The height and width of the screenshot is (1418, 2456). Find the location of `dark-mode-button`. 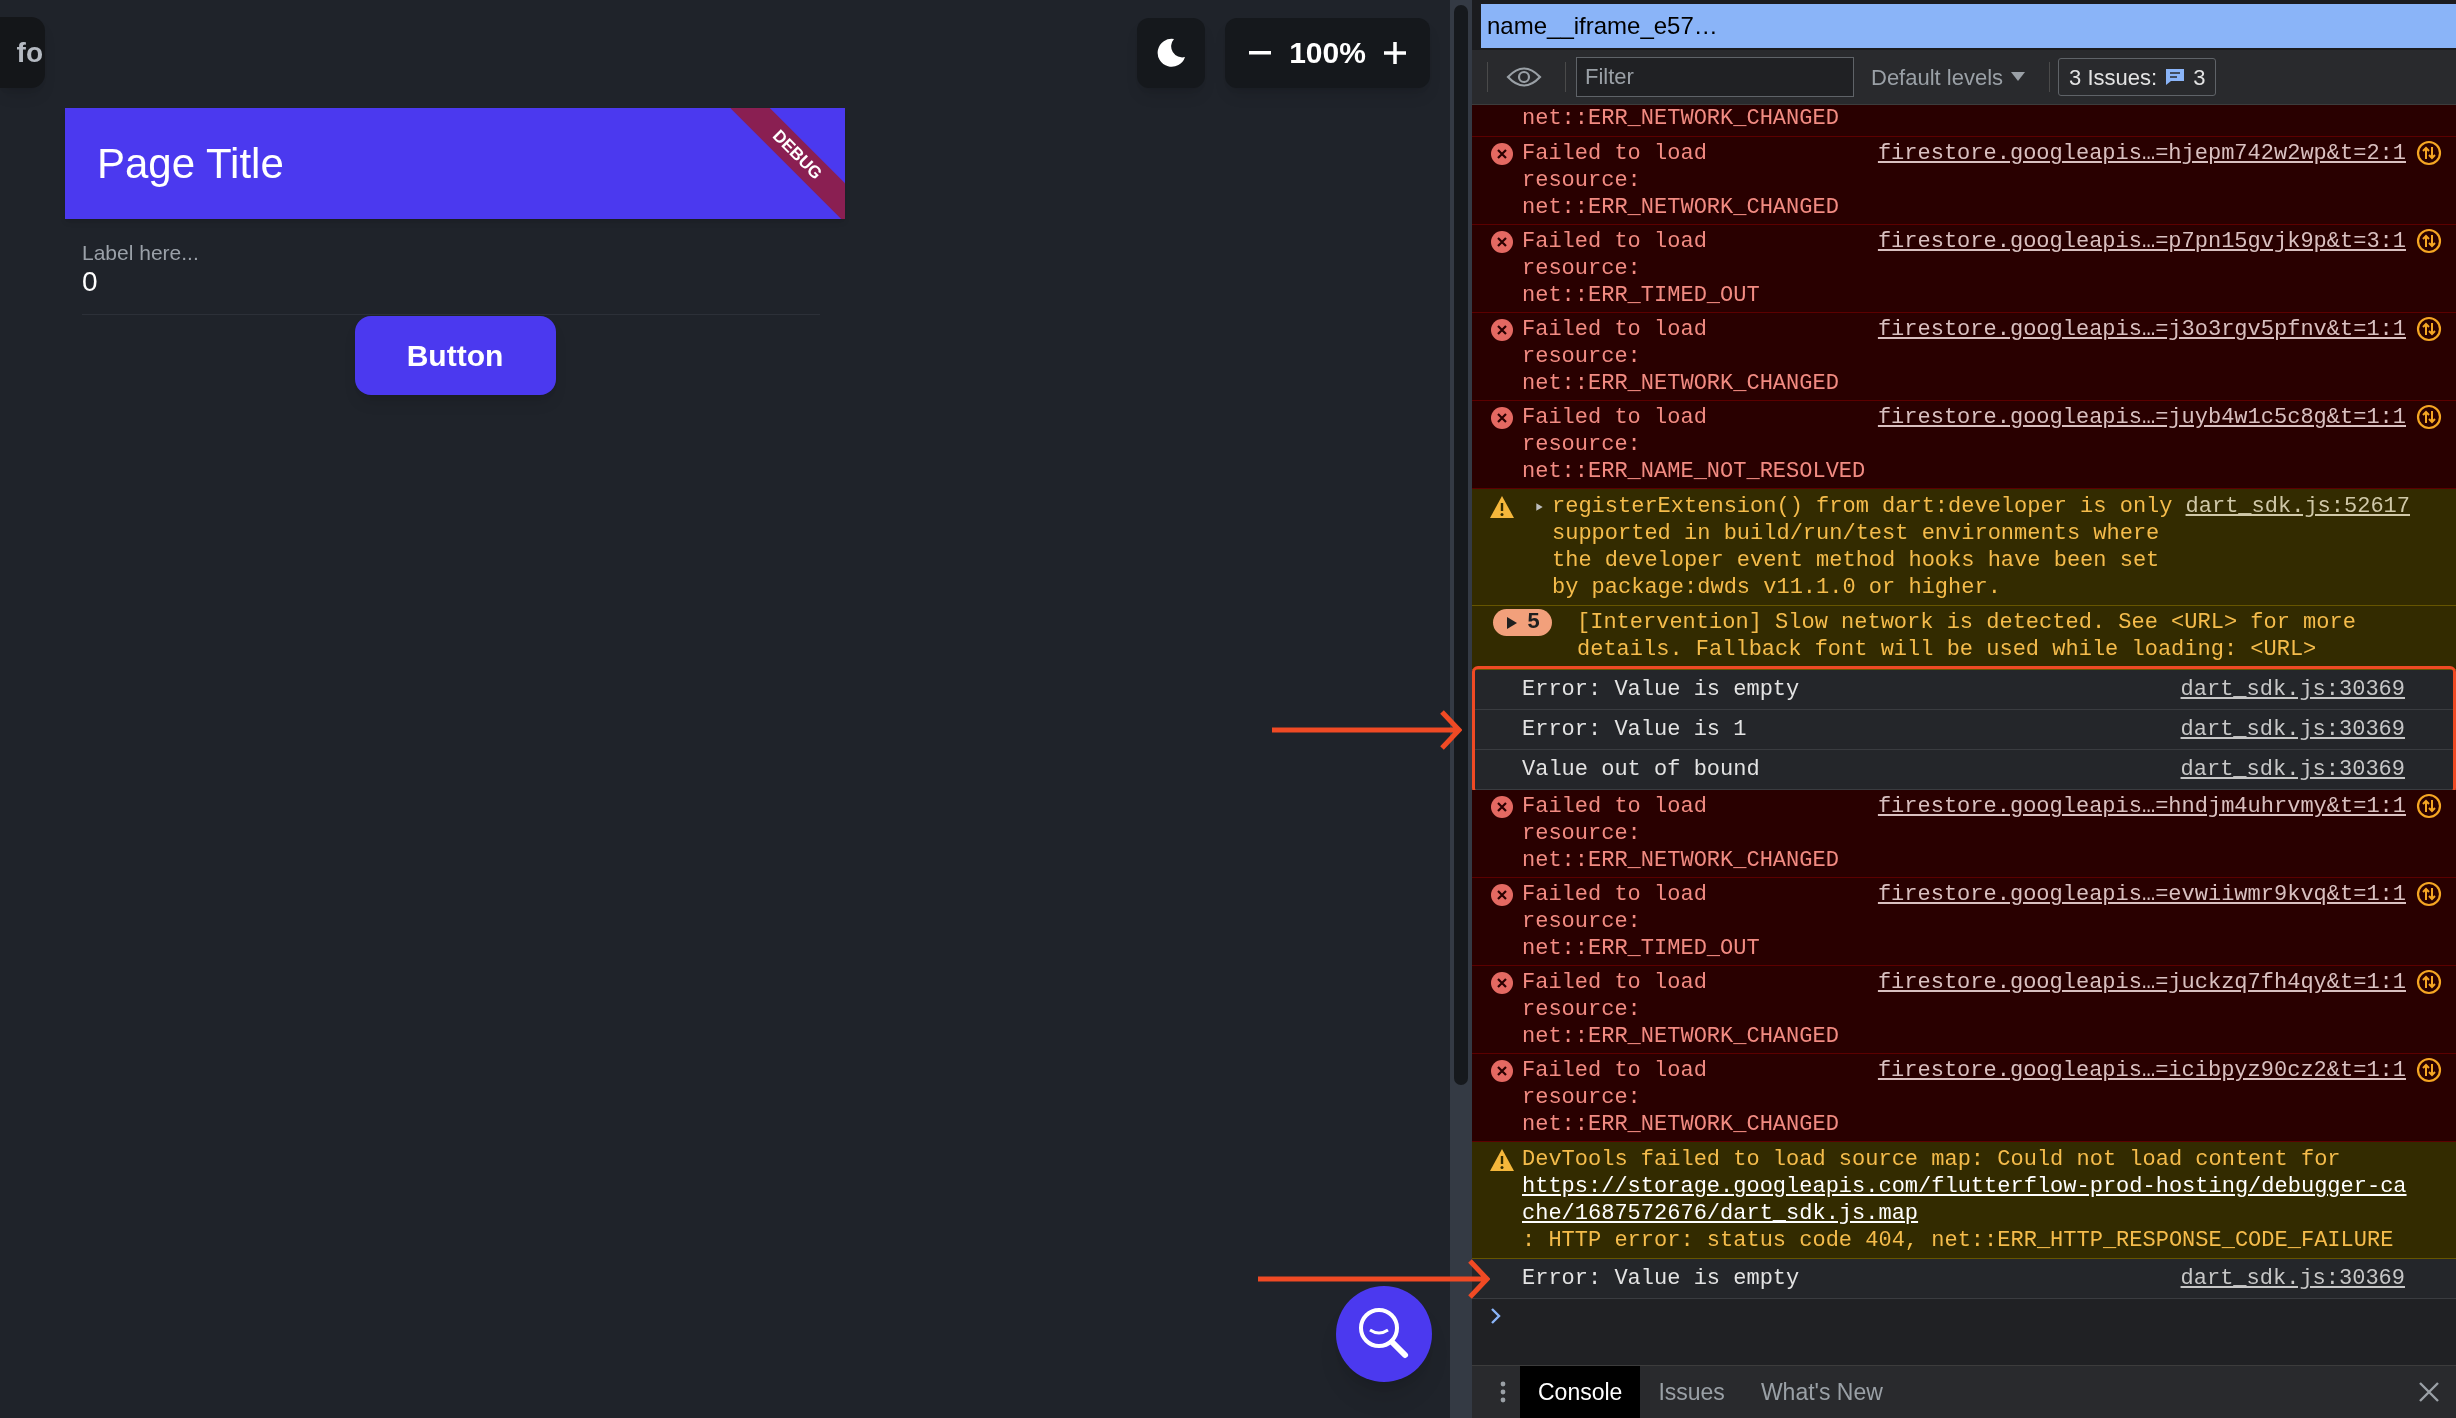

dark-mode-button is located at coordinates (1171, 52).